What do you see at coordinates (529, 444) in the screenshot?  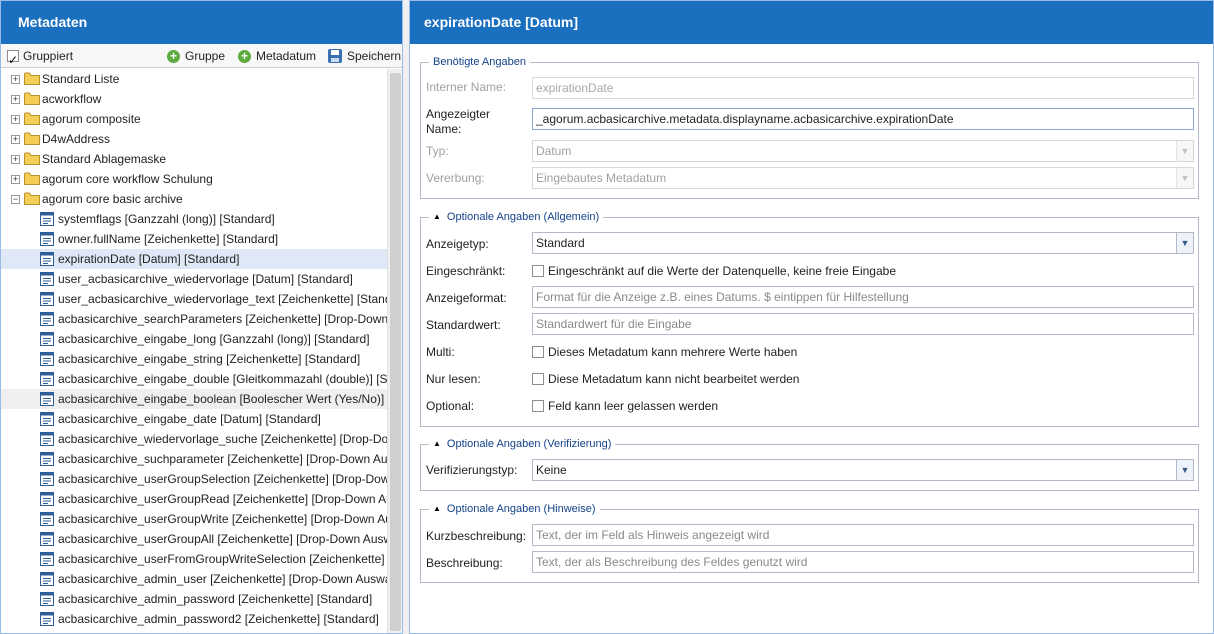 I see `optional-verification-legend-text: Optionale Angaben (Verifizierung)` at bounding box center [529, 444].